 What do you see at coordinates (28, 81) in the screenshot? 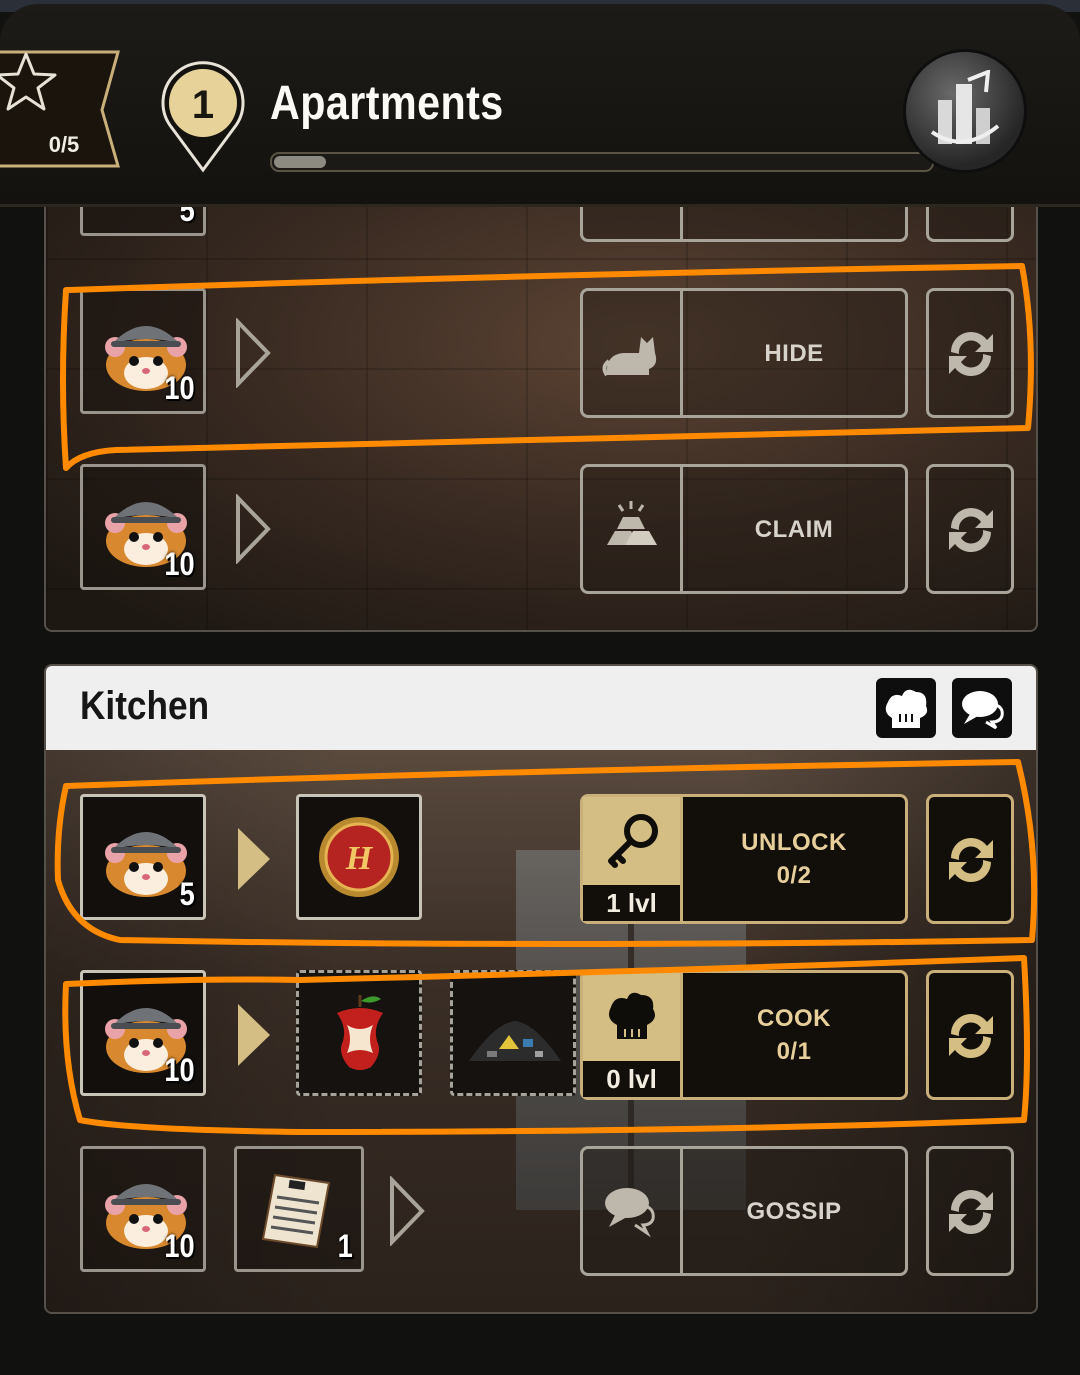
I see `star-icon` at bounding box center [28, 81].